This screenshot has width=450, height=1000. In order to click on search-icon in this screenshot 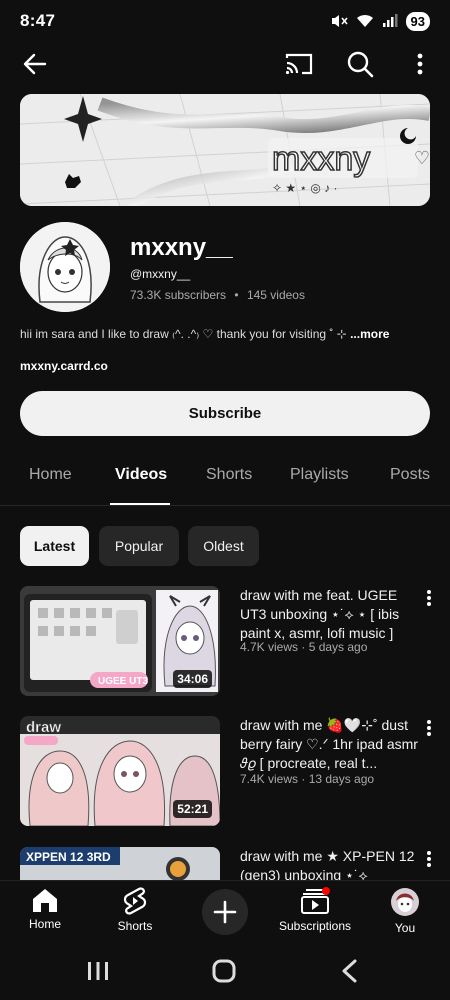, I will do `click(360, 64)`.